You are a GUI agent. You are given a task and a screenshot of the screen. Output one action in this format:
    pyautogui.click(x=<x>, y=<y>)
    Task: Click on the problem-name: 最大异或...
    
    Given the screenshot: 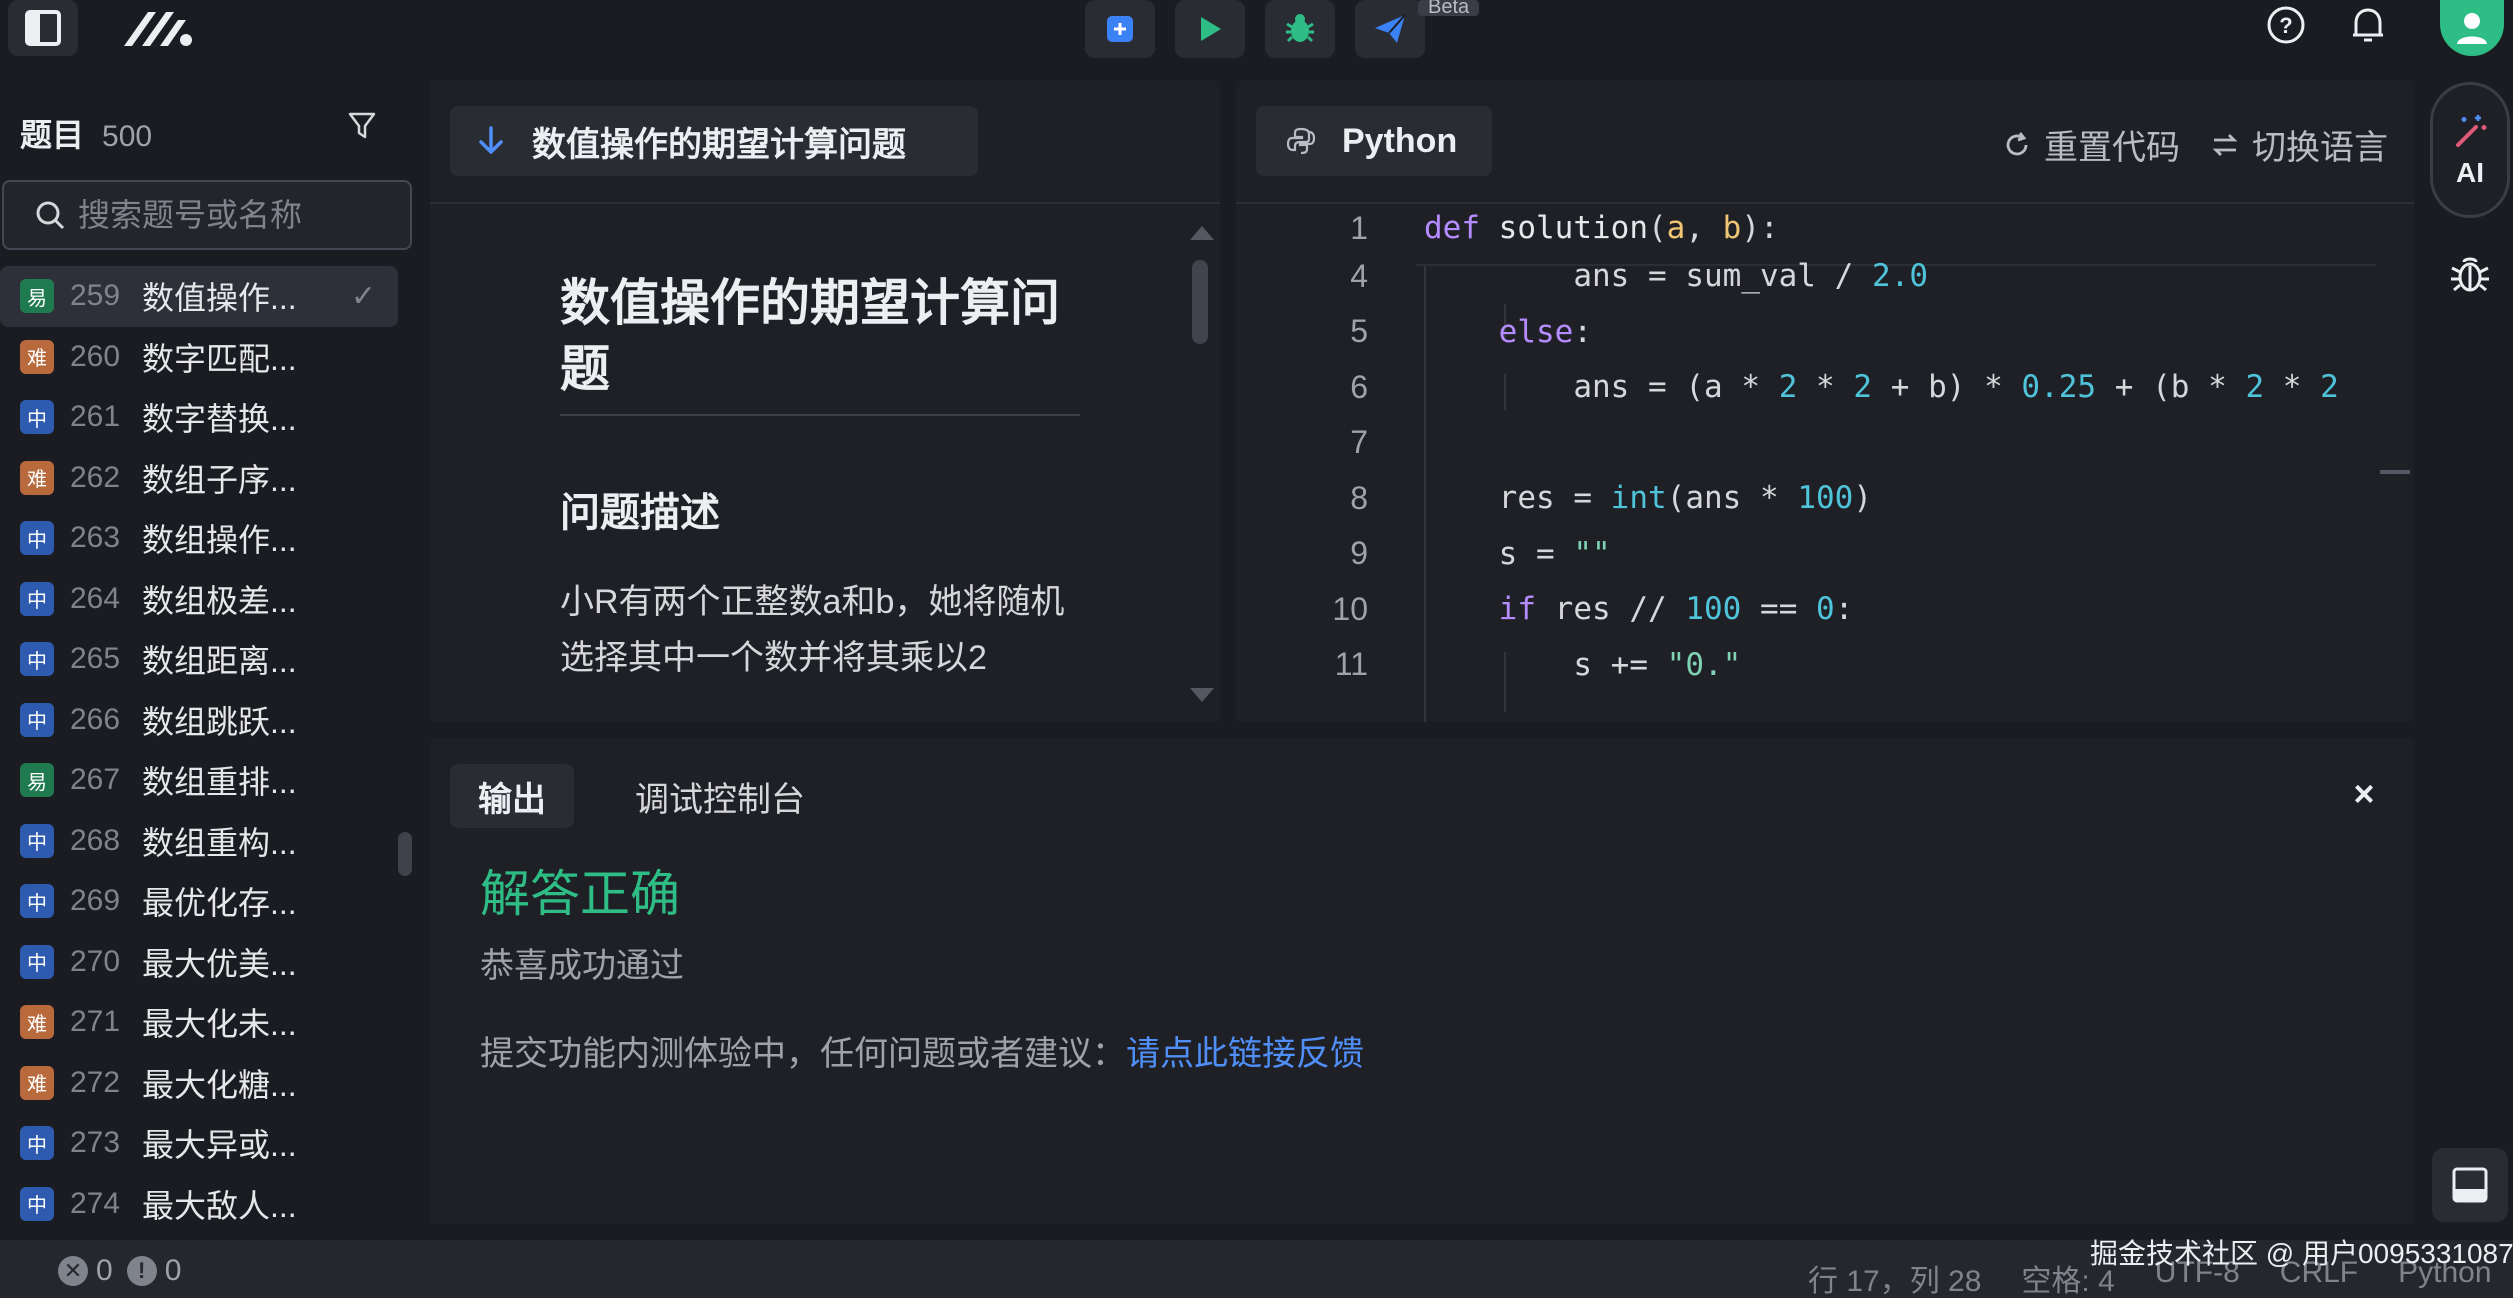 What is the action you would take?
    pyautogui.click(x=219, y=1145)
    